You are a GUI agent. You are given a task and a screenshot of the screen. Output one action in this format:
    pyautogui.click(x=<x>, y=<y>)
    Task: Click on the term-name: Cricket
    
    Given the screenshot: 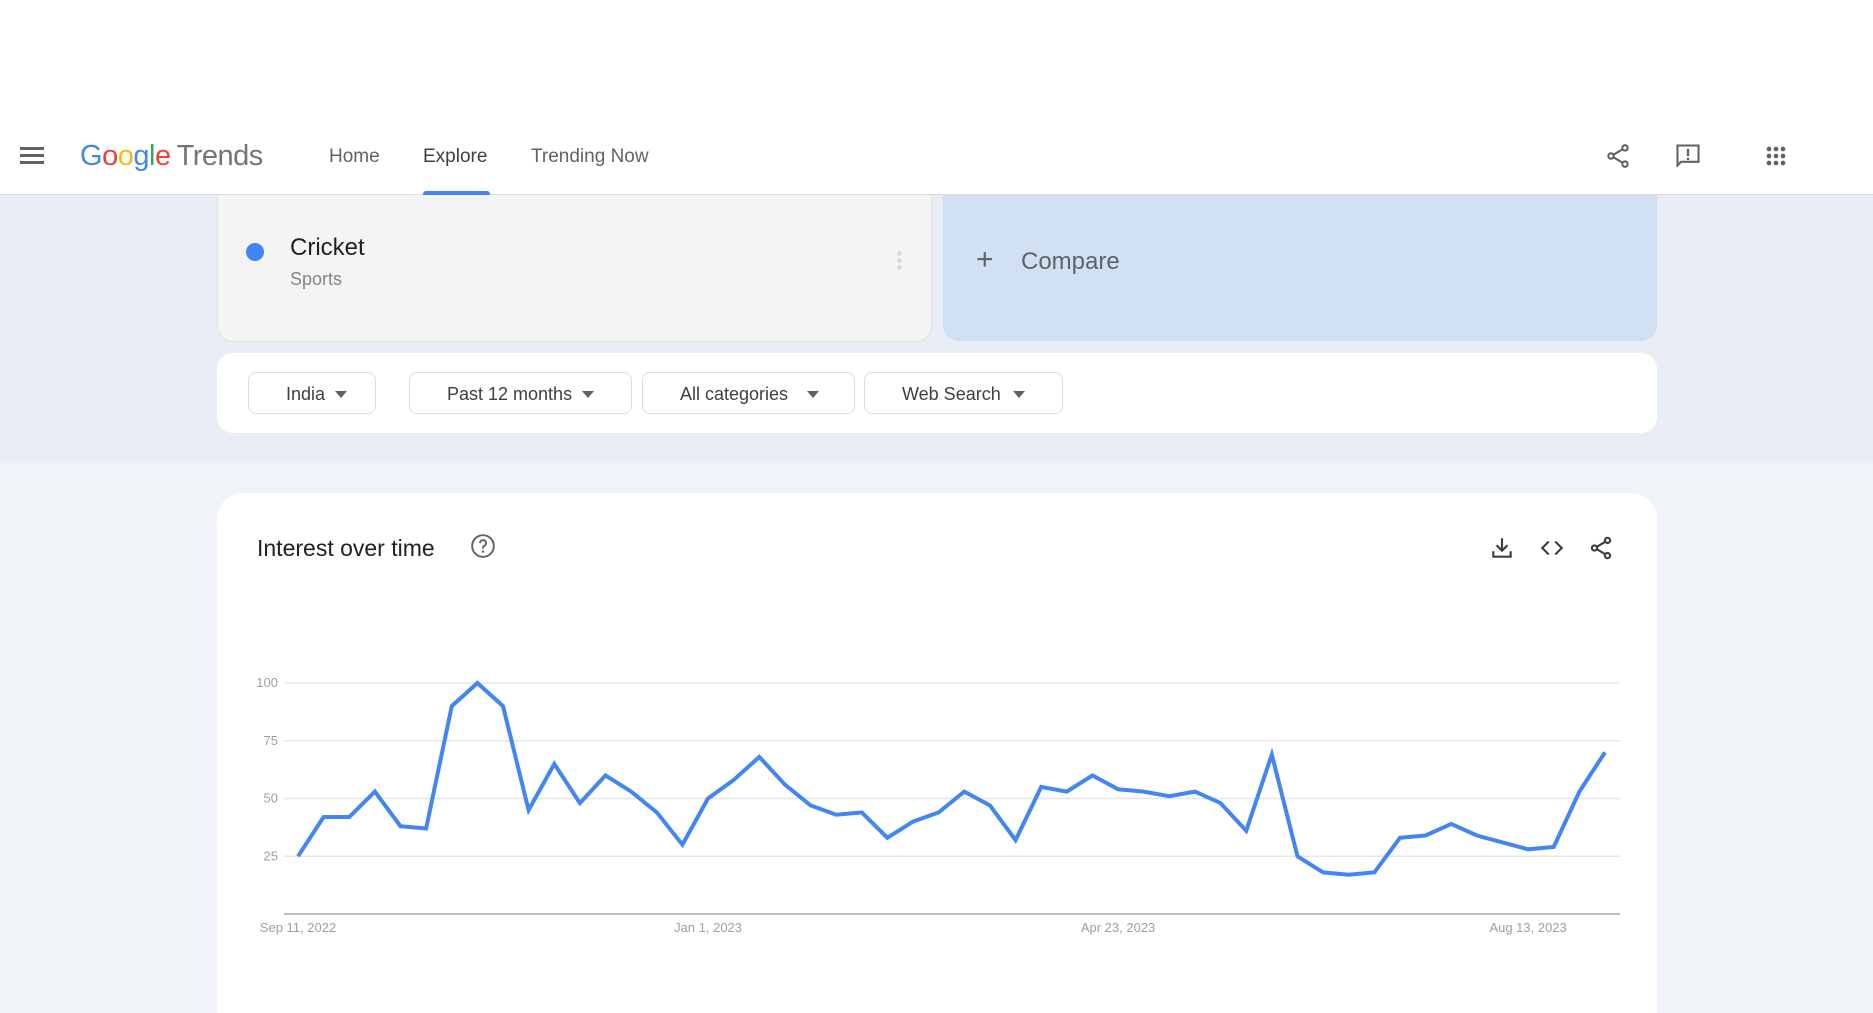 What is the action you would take?
    pyautogui.click(x=327, y=248)
    